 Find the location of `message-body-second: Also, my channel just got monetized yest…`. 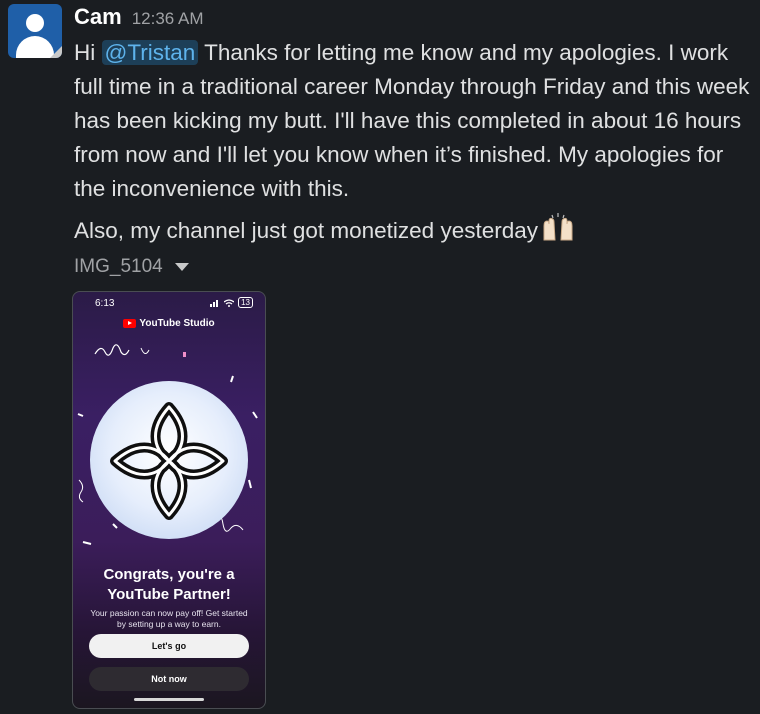

message-body-second: Also, my channel just got monetized yest… is located at coordinates (306, 230).